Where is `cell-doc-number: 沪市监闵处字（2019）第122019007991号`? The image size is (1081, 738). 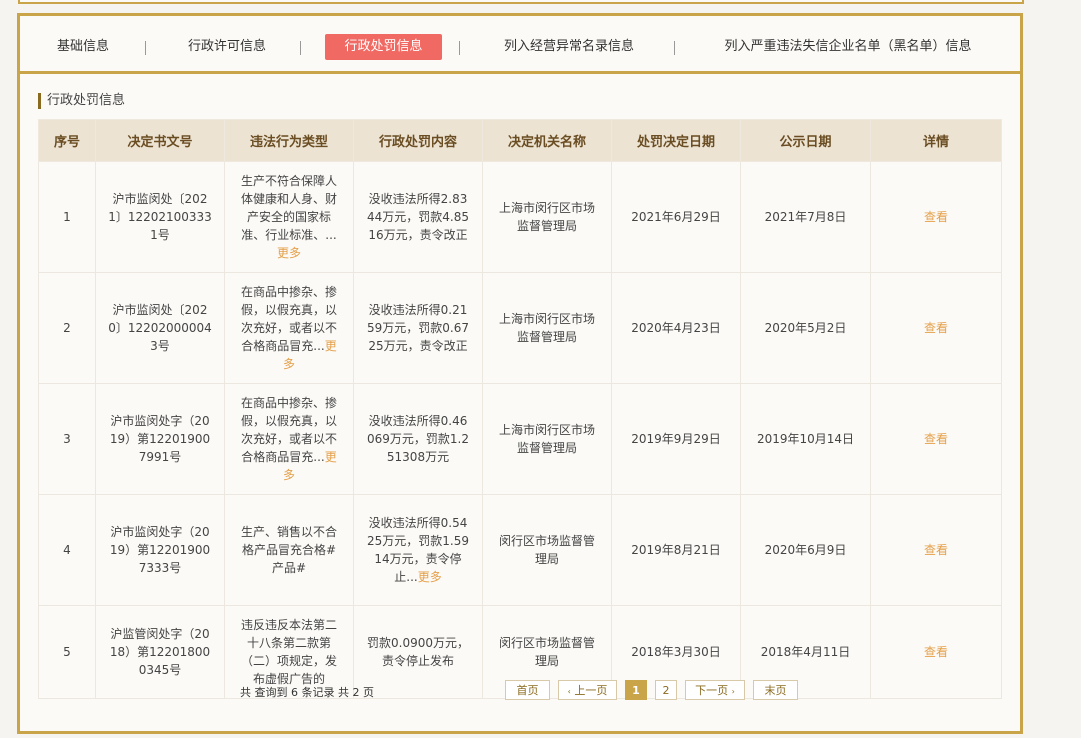 cell-doc-number: 沪市监闵处字（2019）第122019007991号 is located at coordinates (160, 439).